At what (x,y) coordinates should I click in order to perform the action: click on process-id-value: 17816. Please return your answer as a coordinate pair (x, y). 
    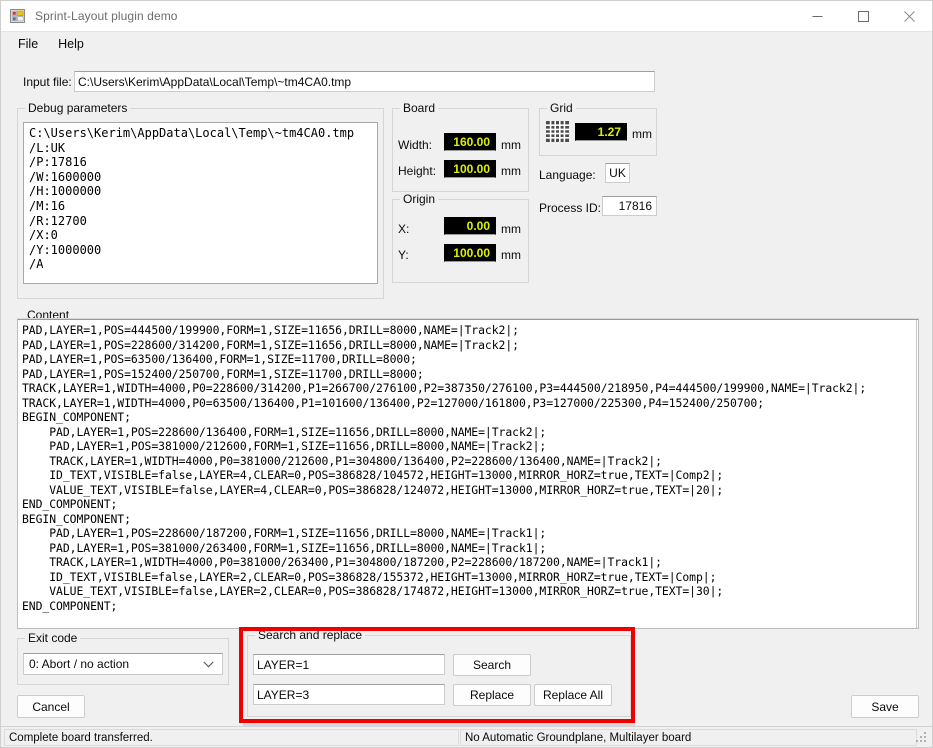
    Looking at the image, I should click on (629, 206).